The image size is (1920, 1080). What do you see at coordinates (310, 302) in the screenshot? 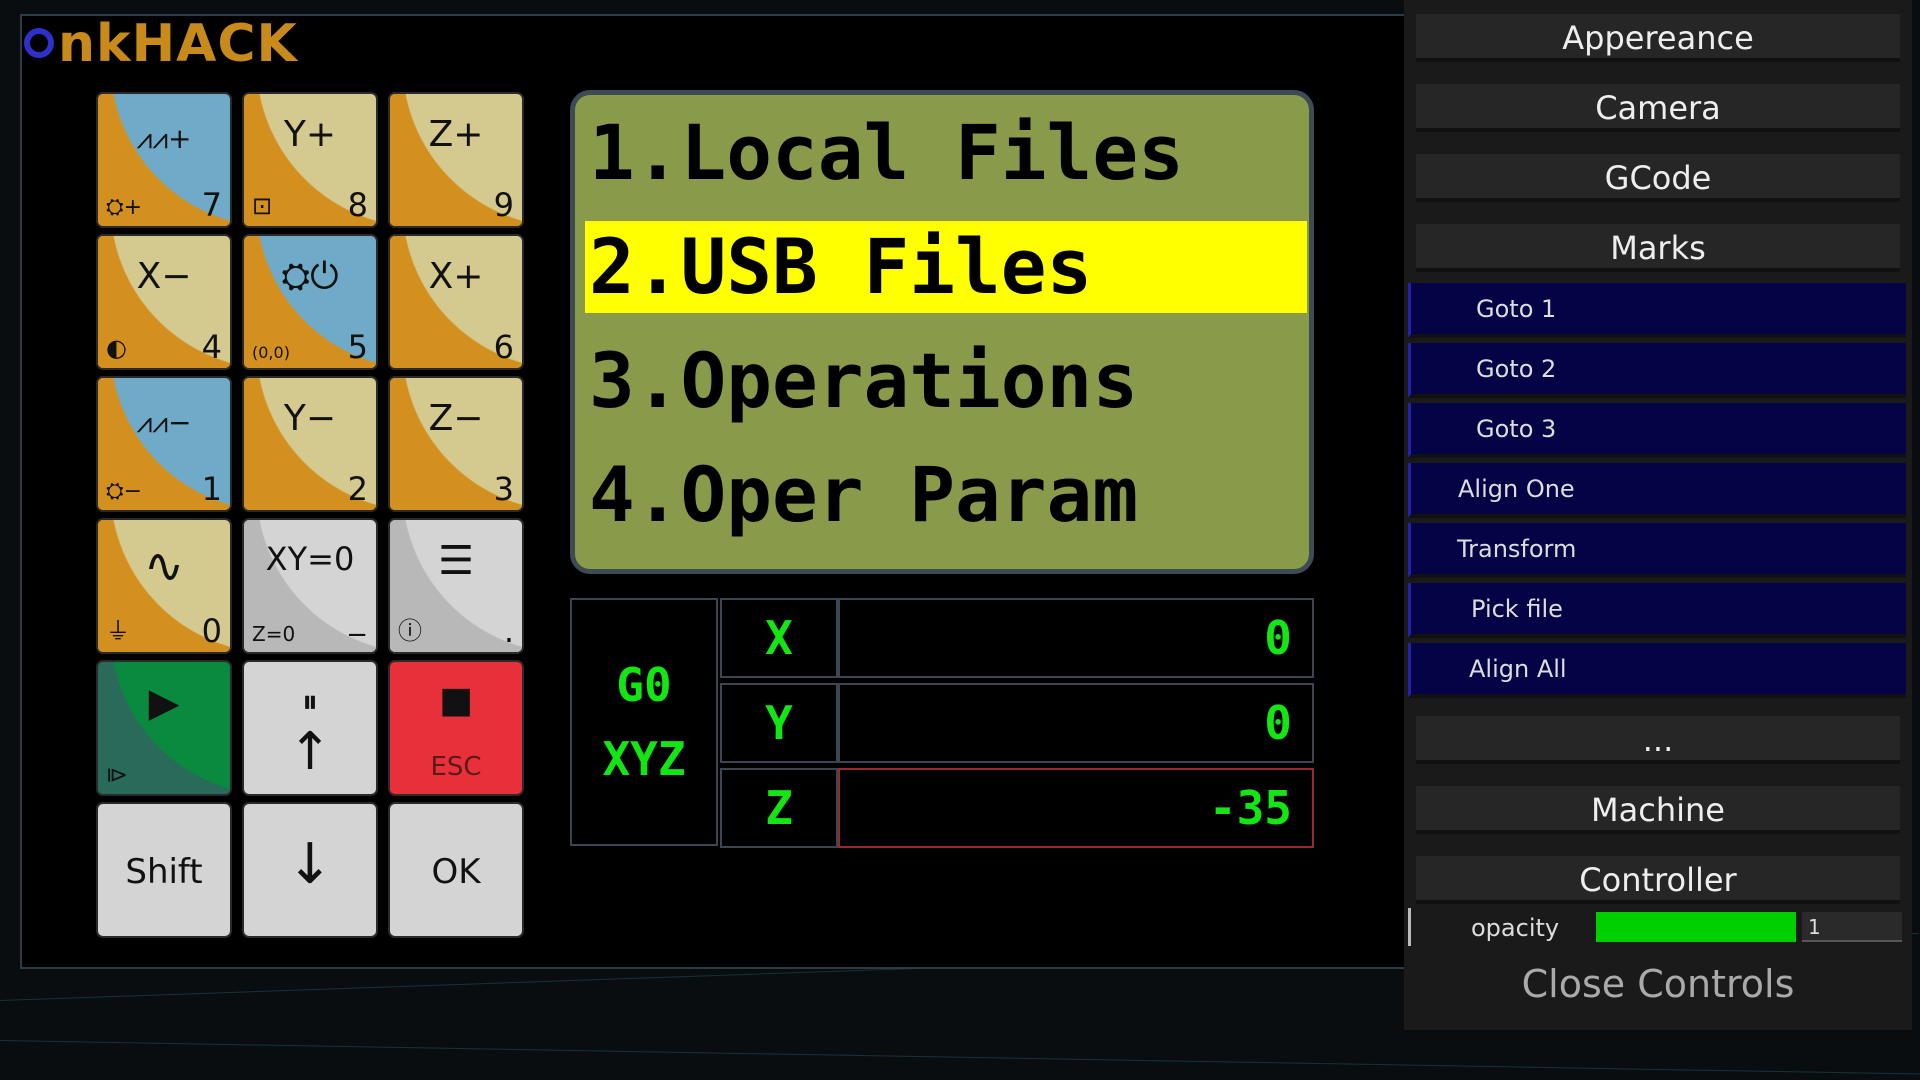
I see `key-spindle-5: ⛭⏻ (0,0) 5` at bounding box center [310, 302].